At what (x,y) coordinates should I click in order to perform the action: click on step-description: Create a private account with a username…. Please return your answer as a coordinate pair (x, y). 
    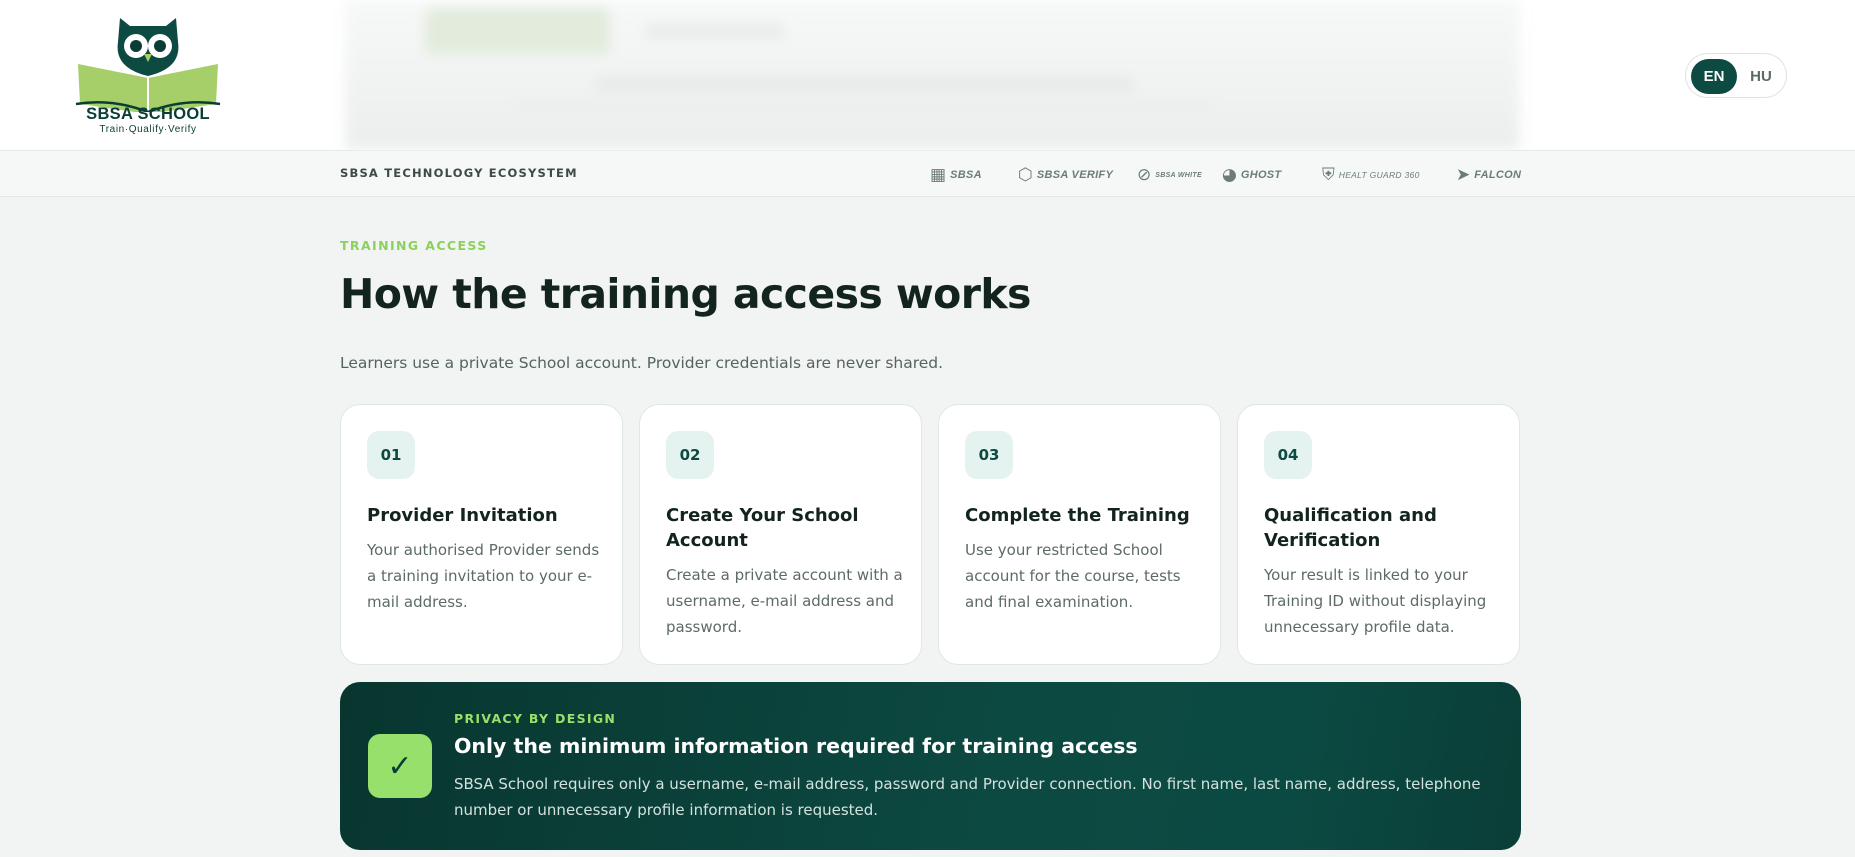
    Looking at the image, I should click on (784, 601).